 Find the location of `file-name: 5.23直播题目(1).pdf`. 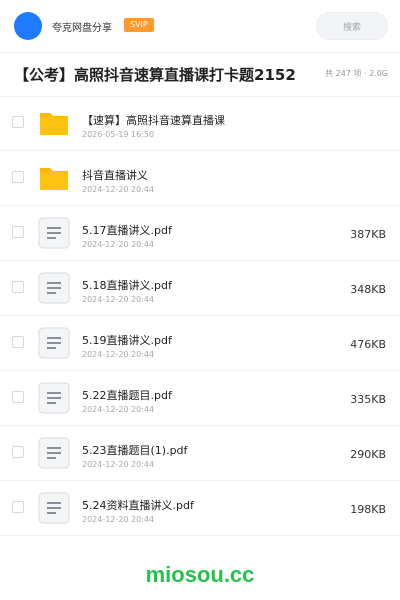

file-name: 5.23直播题目(1).pdf is located at coordinates (135, 450).